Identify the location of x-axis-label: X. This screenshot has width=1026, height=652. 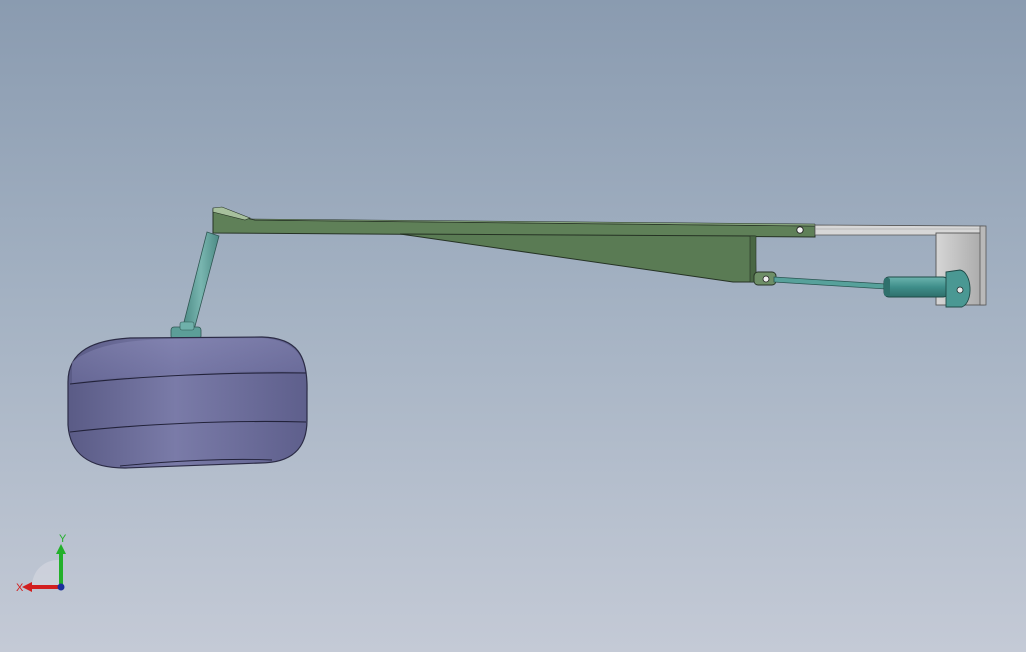
(20, 588).